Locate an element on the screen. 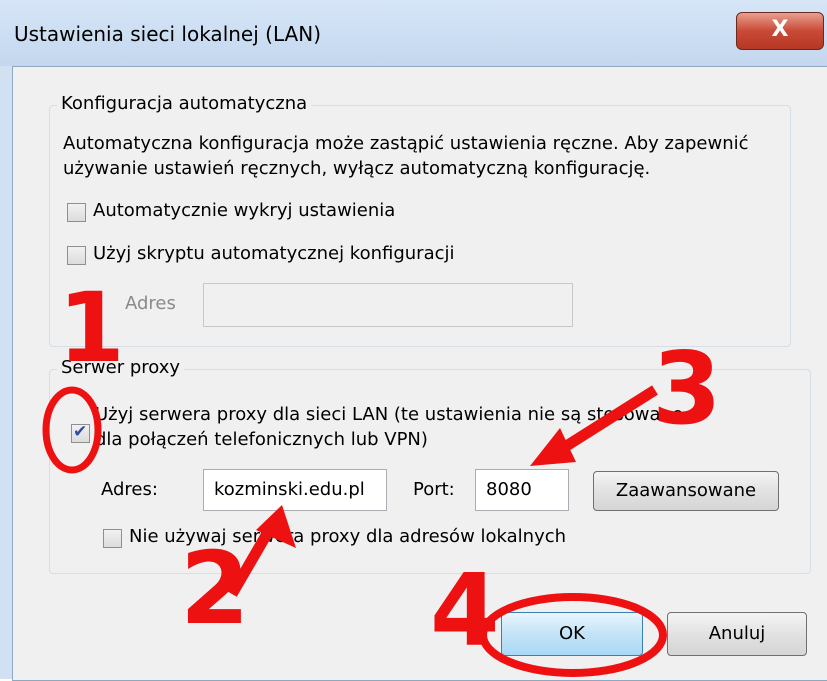  bypass-local-checkbox is located at coordinates (112, 538).